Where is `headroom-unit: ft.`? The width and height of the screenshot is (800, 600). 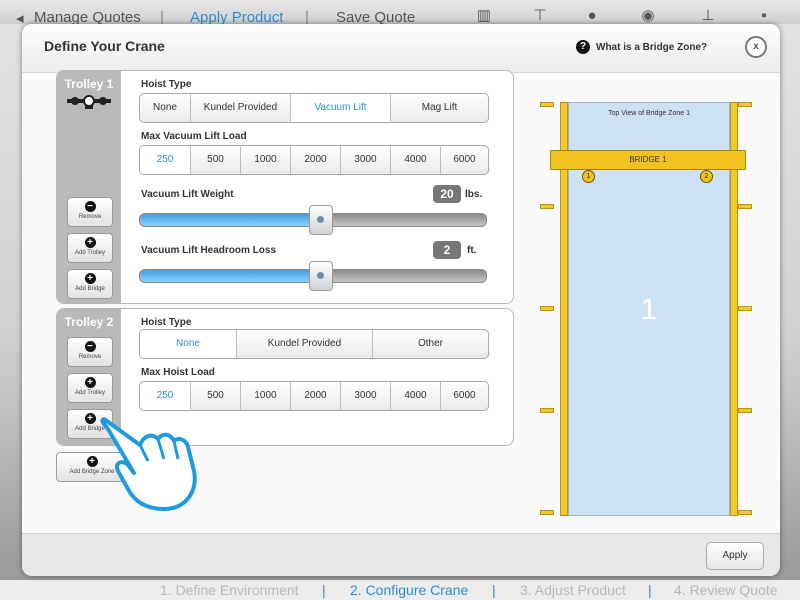
headroom-unit: ft. is located at coordinates (472, 250).